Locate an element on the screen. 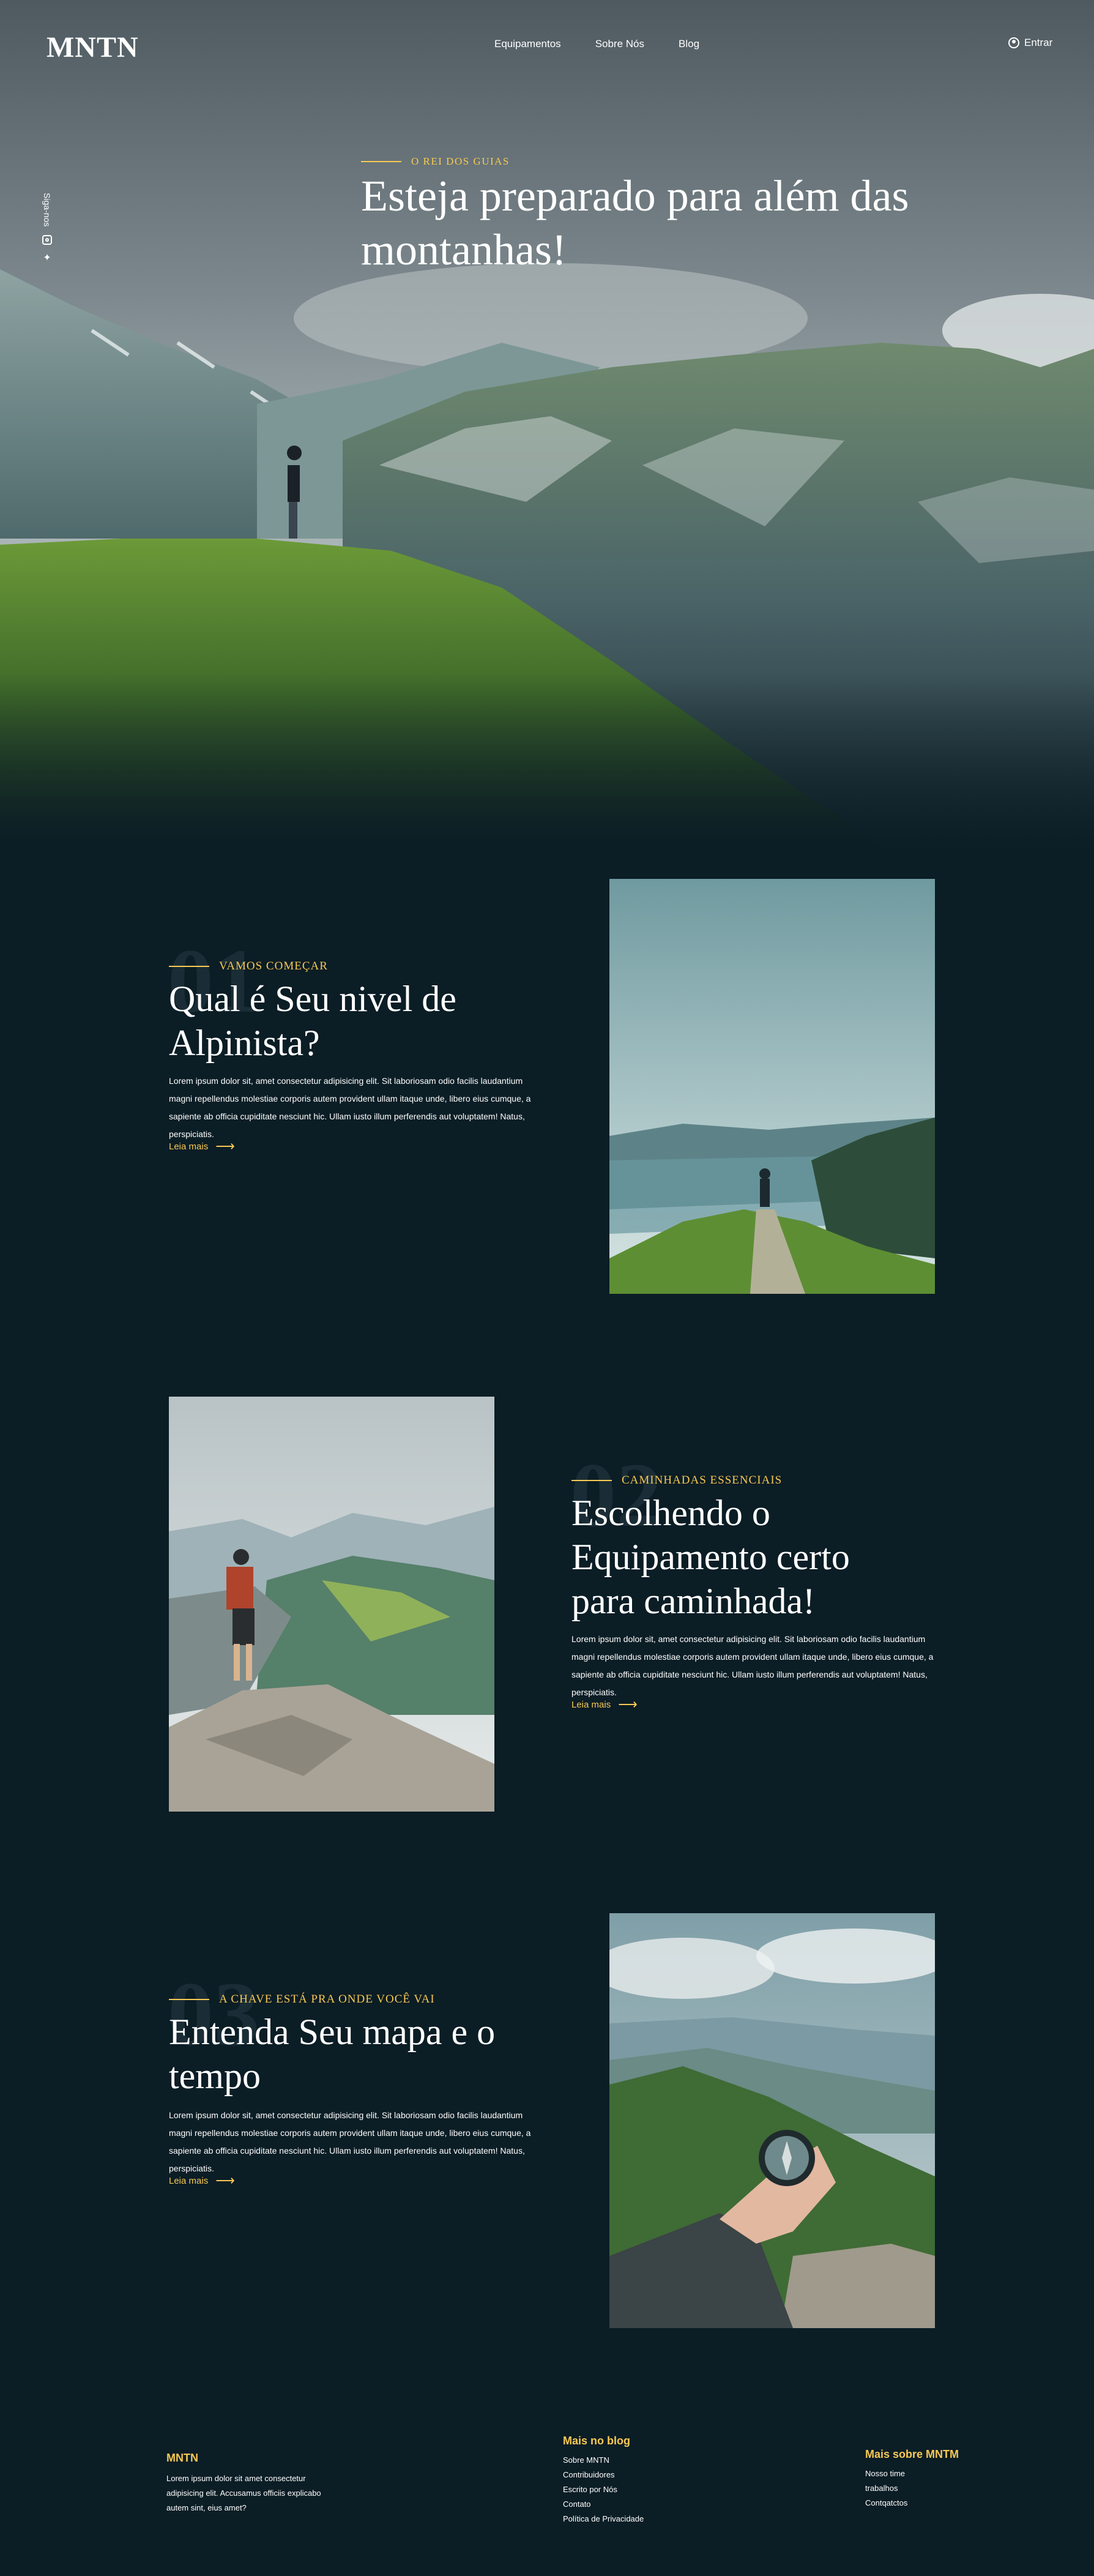 Image resolution: width=1094 pixels, height=2576 pixels. footer-link: Política de Privacidade is located at coordinates (603, 2519).